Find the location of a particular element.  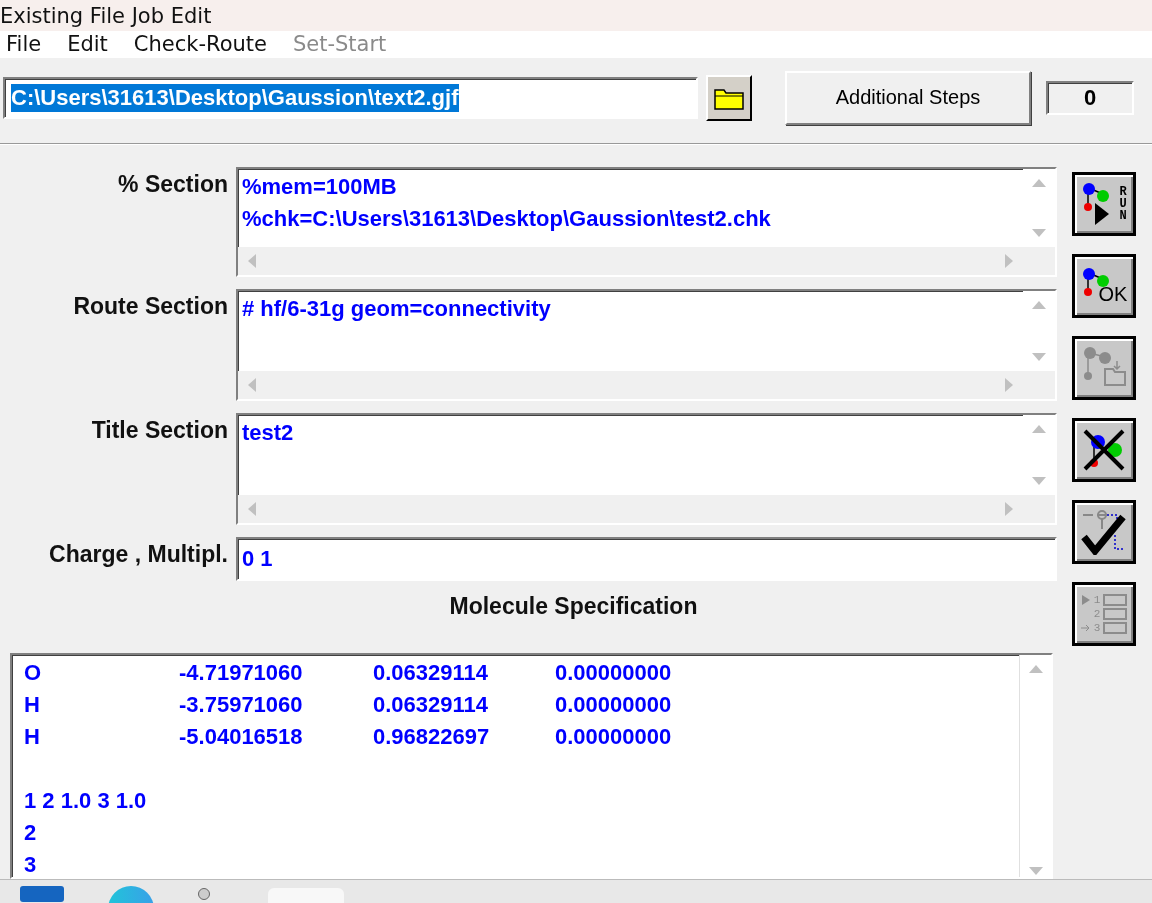

additional-steps-button: Additional Steps is located at coordinates (908, 97).